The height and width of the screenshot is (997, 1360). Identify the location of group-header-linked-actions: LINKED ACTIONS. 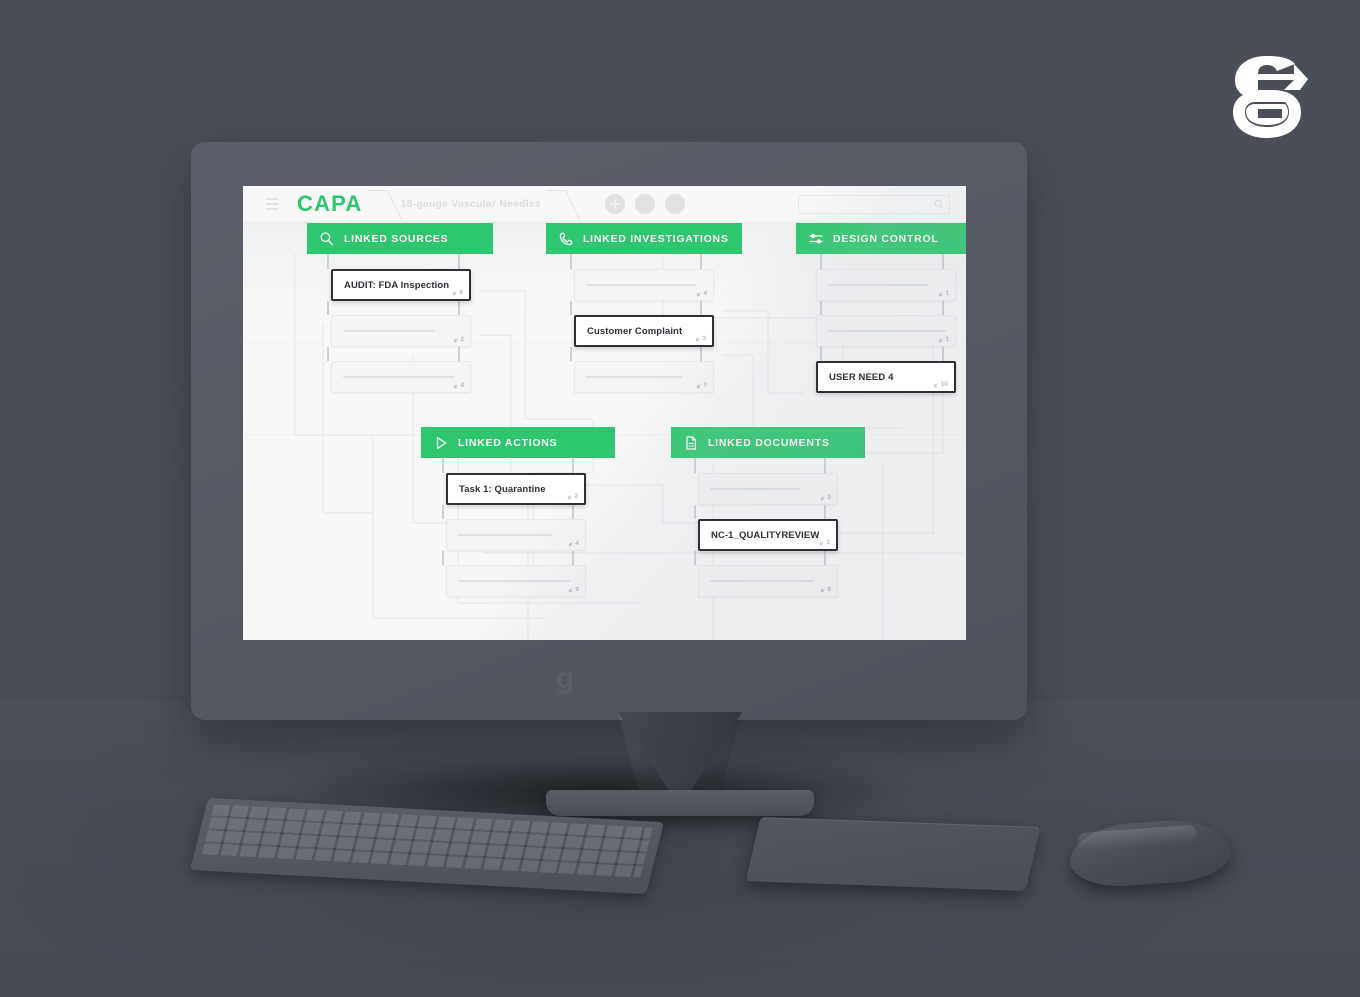
(518, 442).